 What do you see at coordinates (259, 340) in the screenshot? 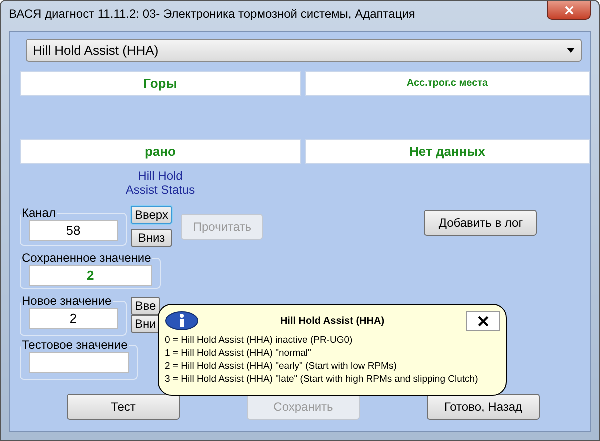
I see `tooltip-line: 0 = Hill Hold Assist (HHA) inactive (PR-UG0)` at bounding box center [259, 340].